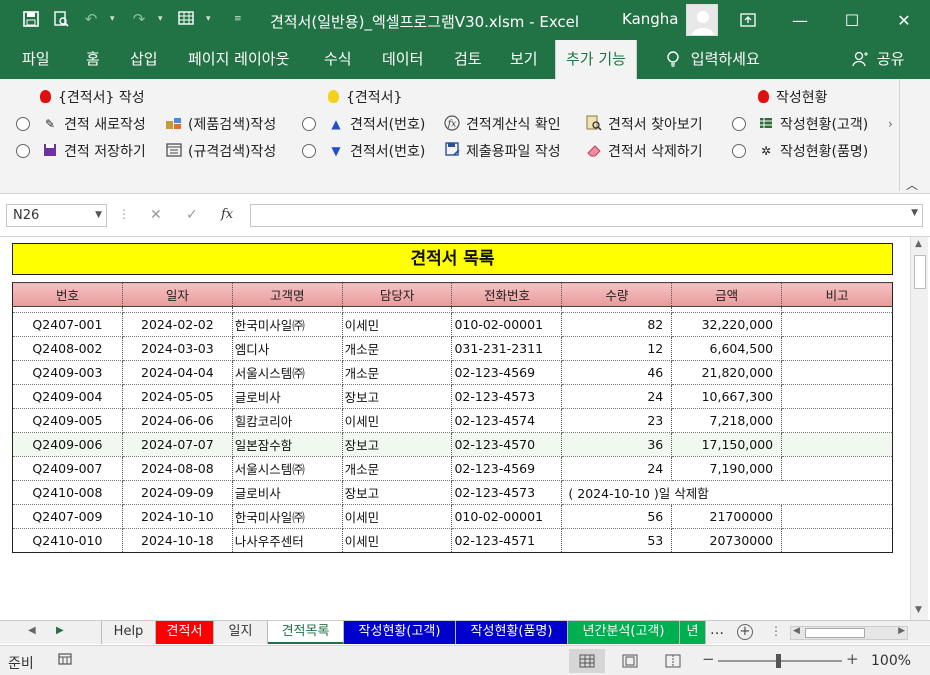  I want to click on save-icon, so click(31, 19).